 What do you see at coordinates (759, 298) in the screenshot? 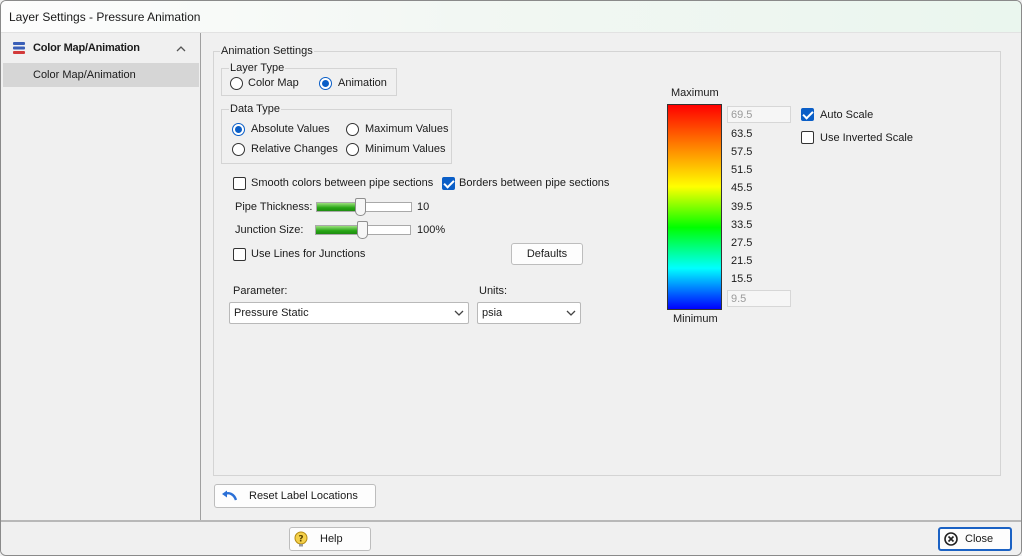
I see `scale-min-value: 9.5` at bounding box center [759, 298].